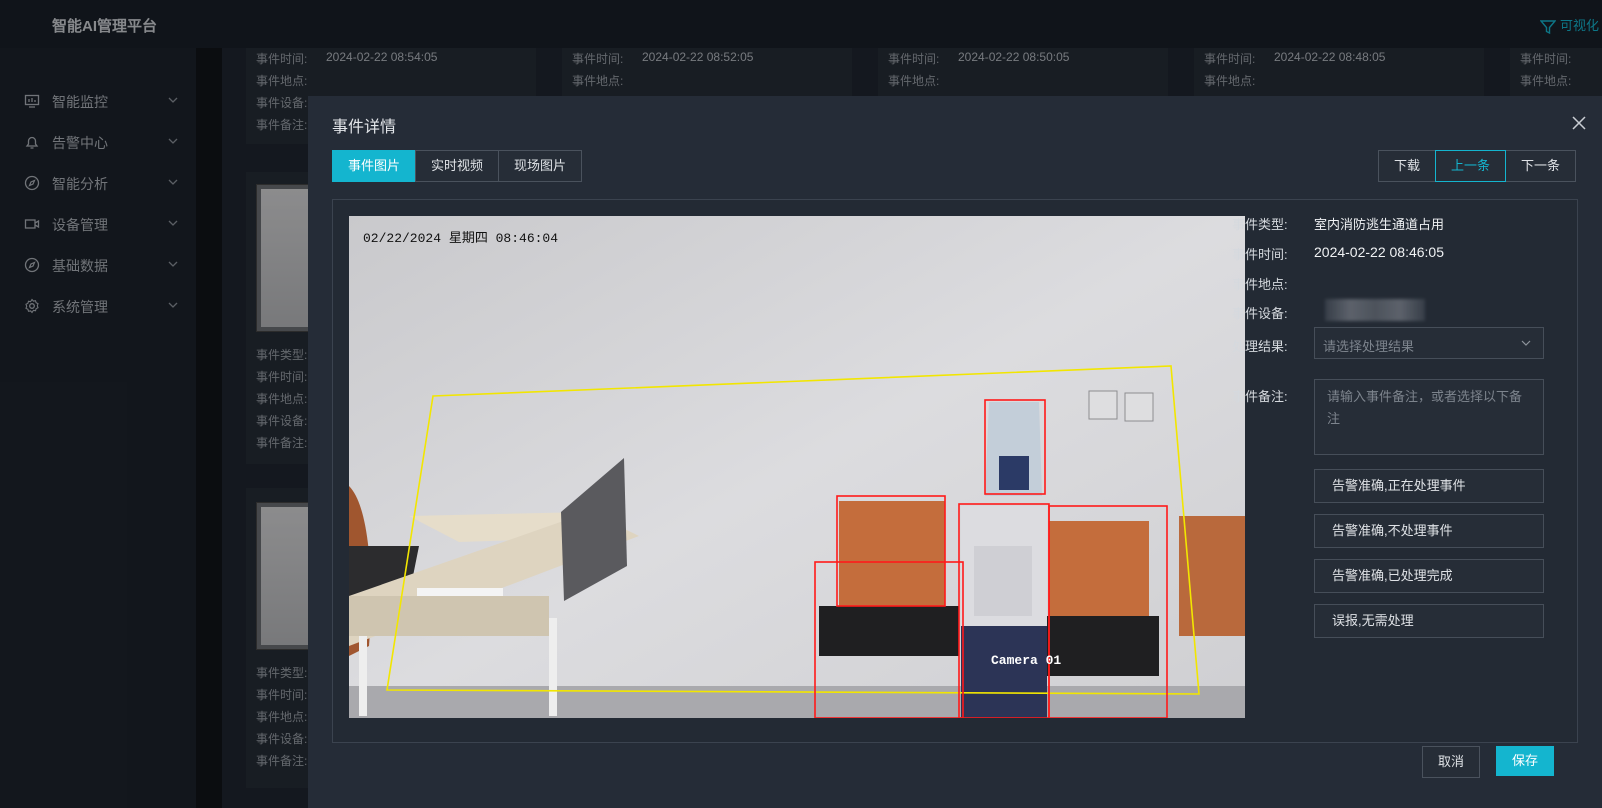 The height and width of the screenshot is (808, 1602). What do you see at coordinates (1541, 166) in the screenshot?
I see `next-button: 下一条` at bounding box center [1541, 166].